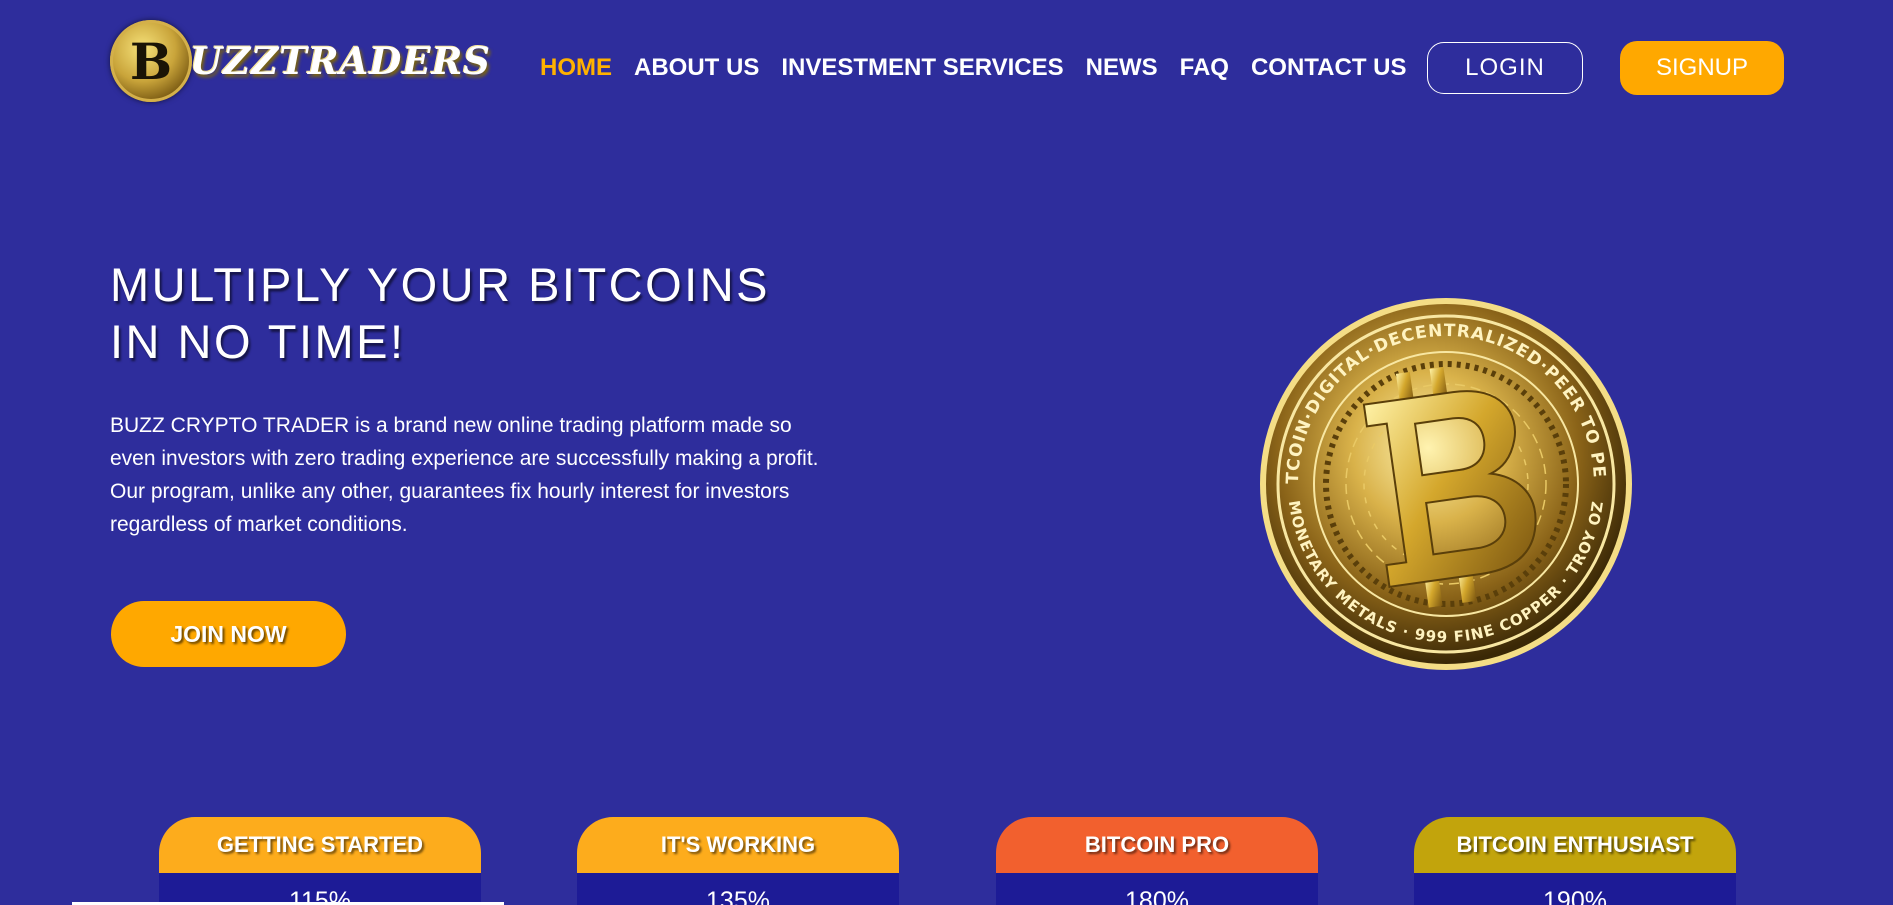 This screenshot has height=905, width=1893. Describe the element at coordinates (151, 61) in the screenshot. I see `bitcoin-logo-icon: B` at that location.